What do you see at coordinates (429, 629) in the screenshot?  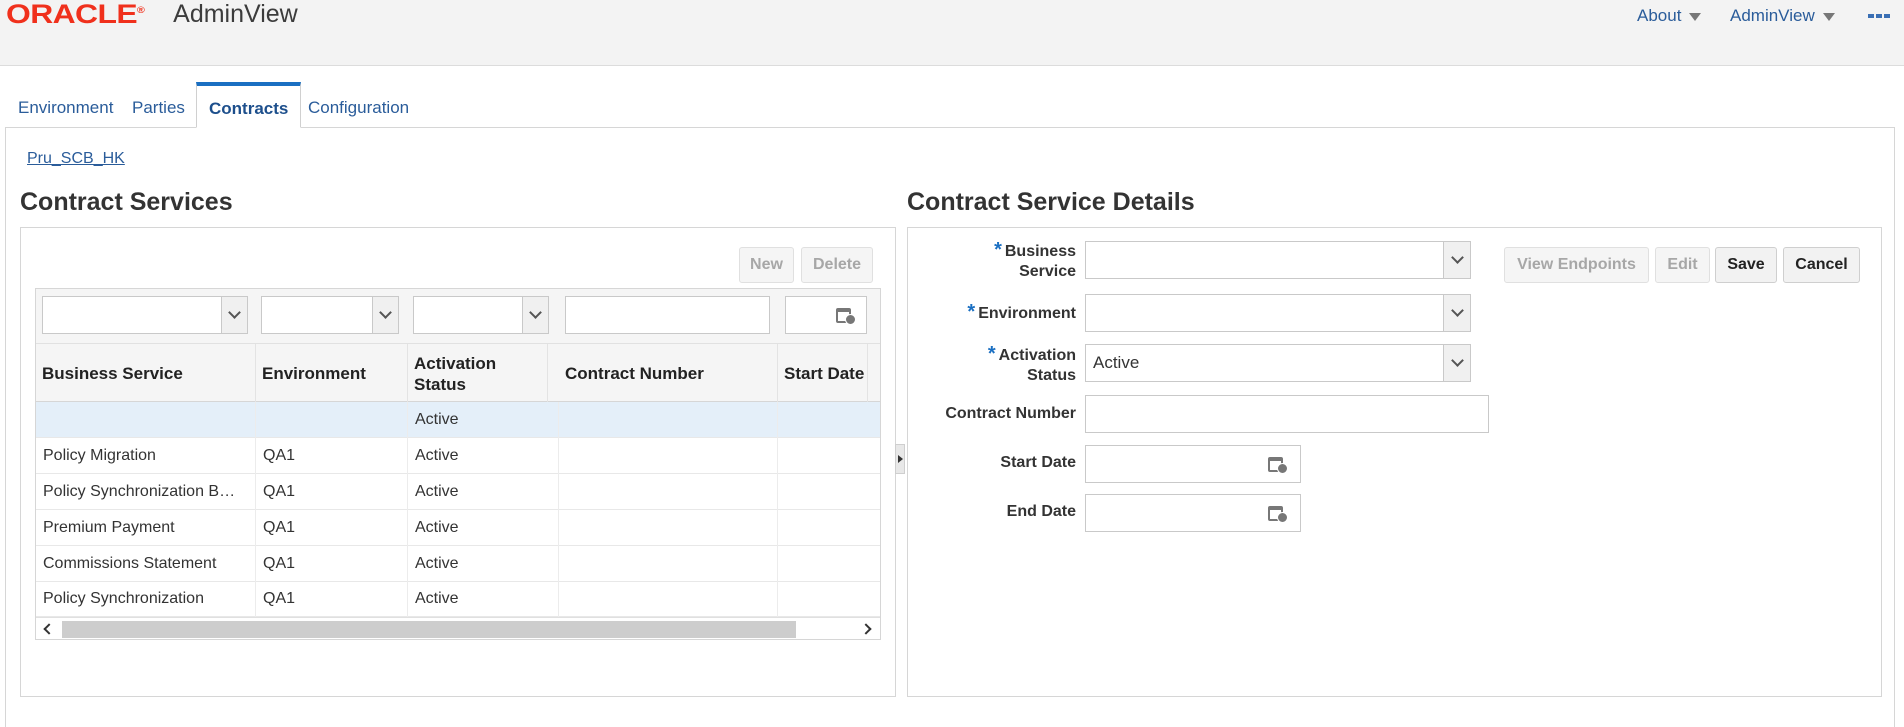 I see `scrollbar-thumb` at bounding box center [429, 629].